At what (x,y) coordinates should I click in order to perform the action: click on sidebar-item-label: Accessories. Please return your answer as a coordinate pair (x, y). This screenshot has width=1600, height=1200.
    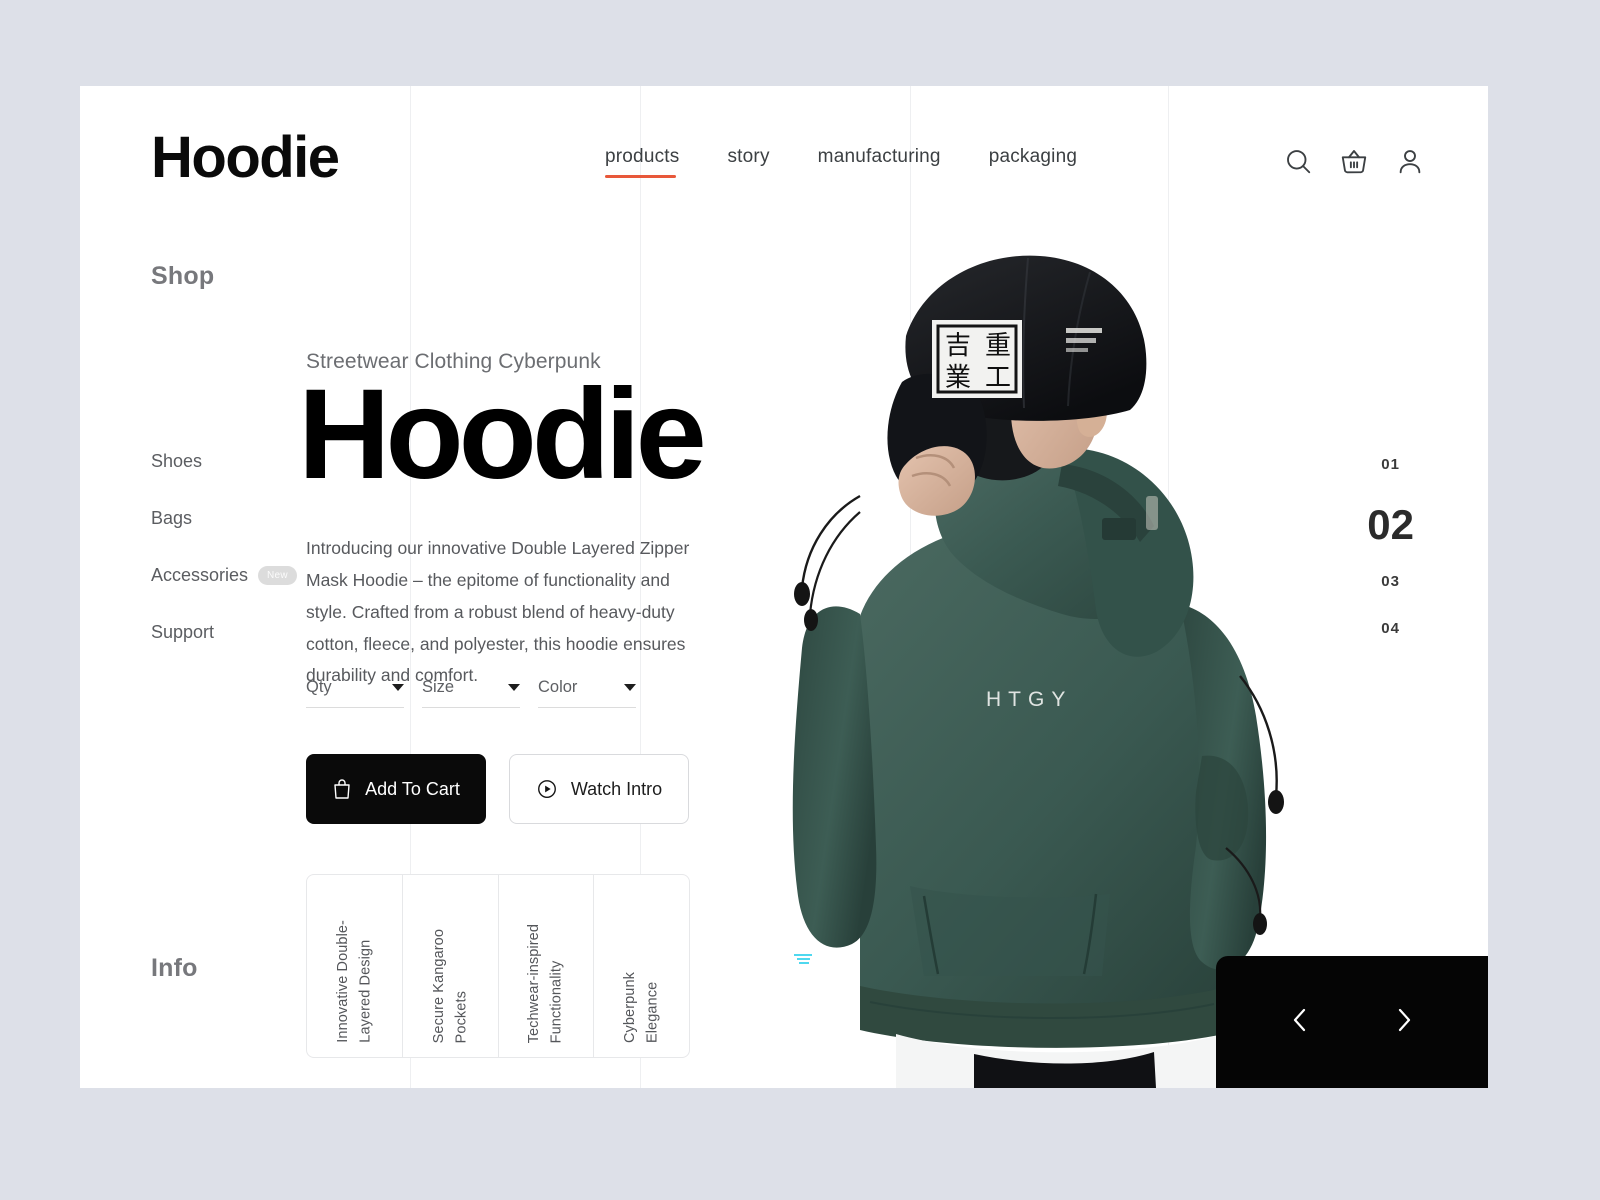
    Looking at the image, I should click on (200, 575).